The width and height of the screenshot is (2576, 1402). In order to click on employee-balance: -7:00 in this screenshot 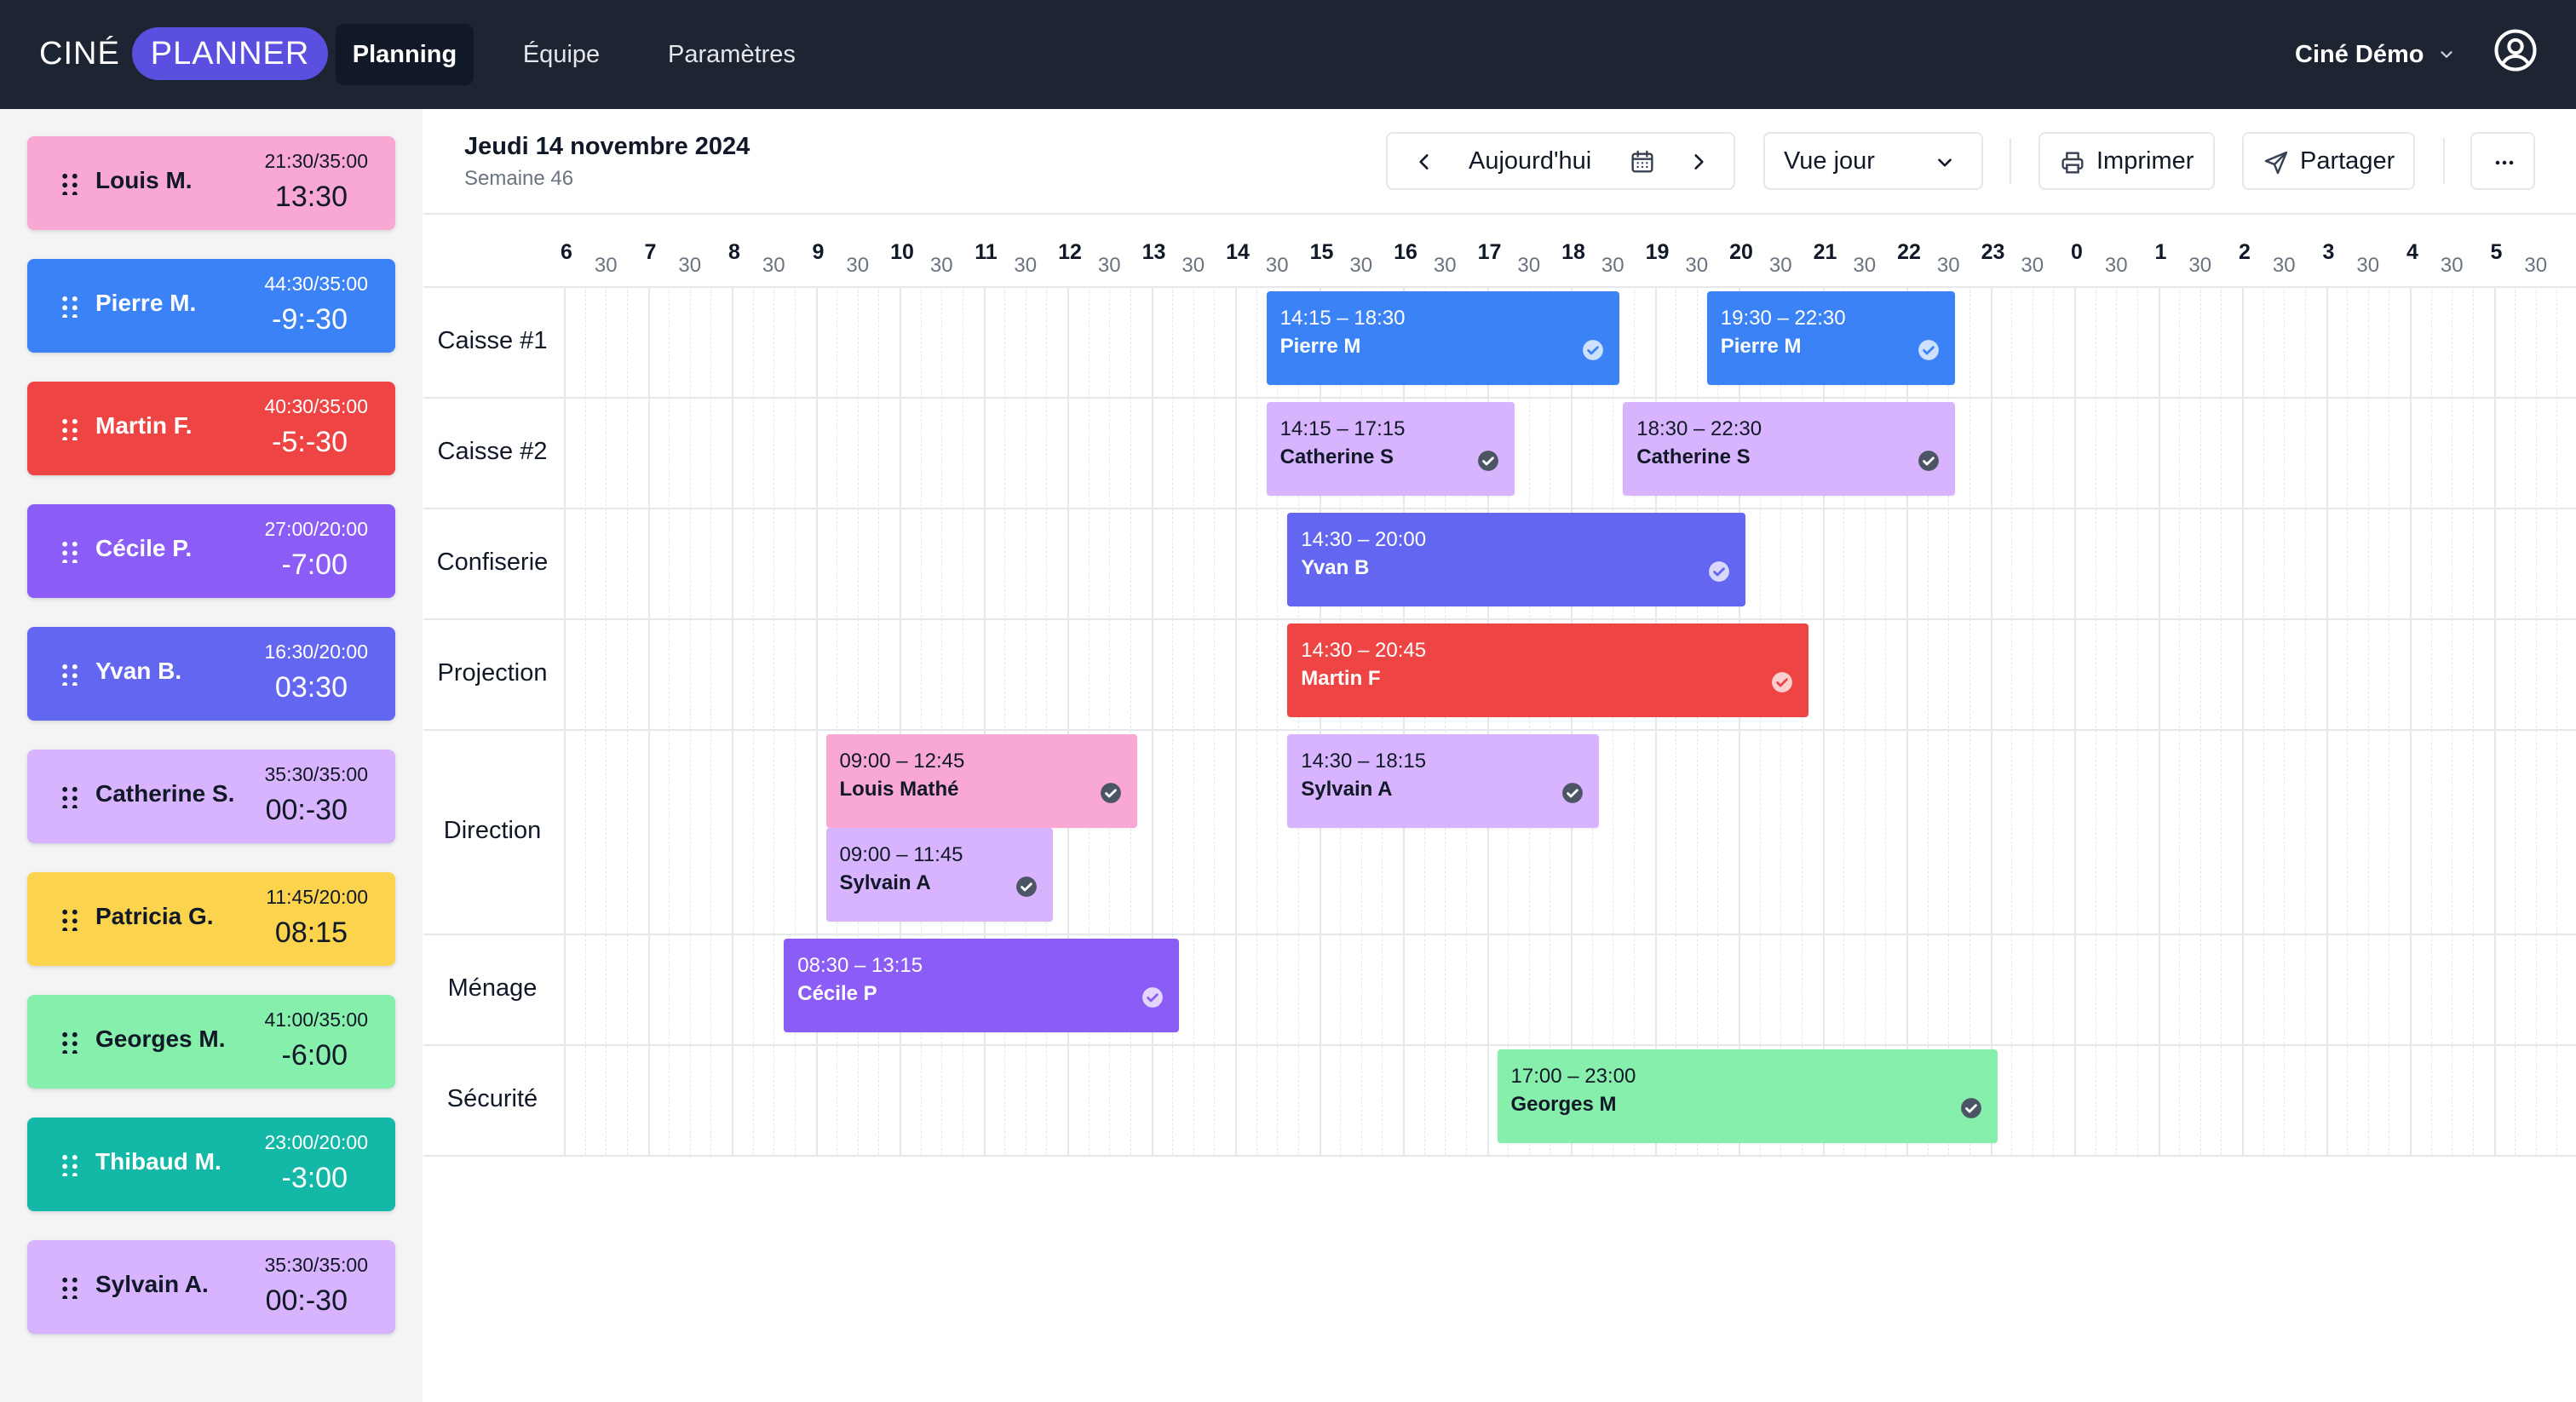, I will do `click(314, 565)`.